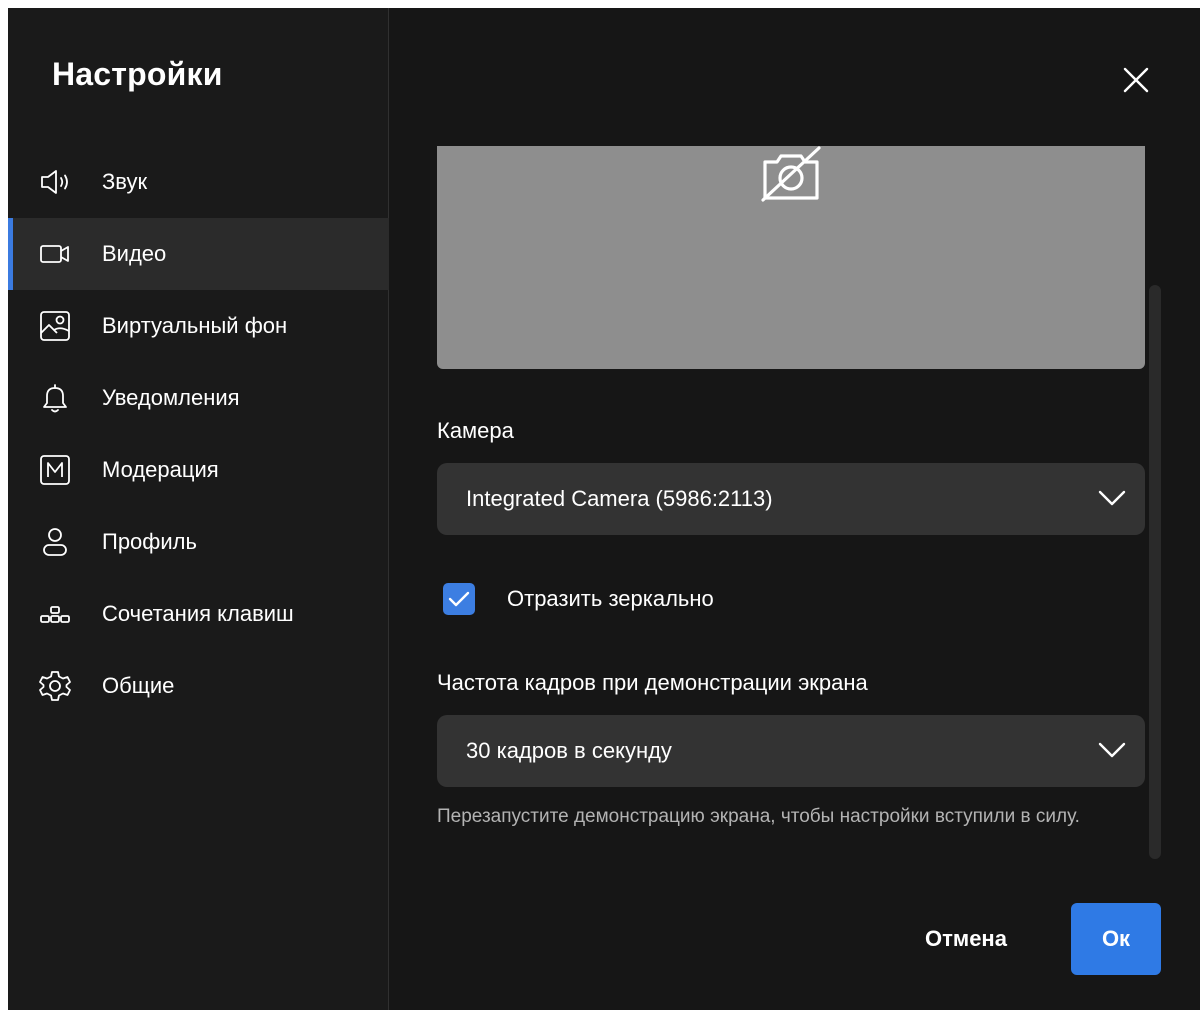 The image size is (1200, 1010). Describe the element at coordinates (55, 614) in the screenshot. I see `keyboard-shortcuts-icon` at that location.